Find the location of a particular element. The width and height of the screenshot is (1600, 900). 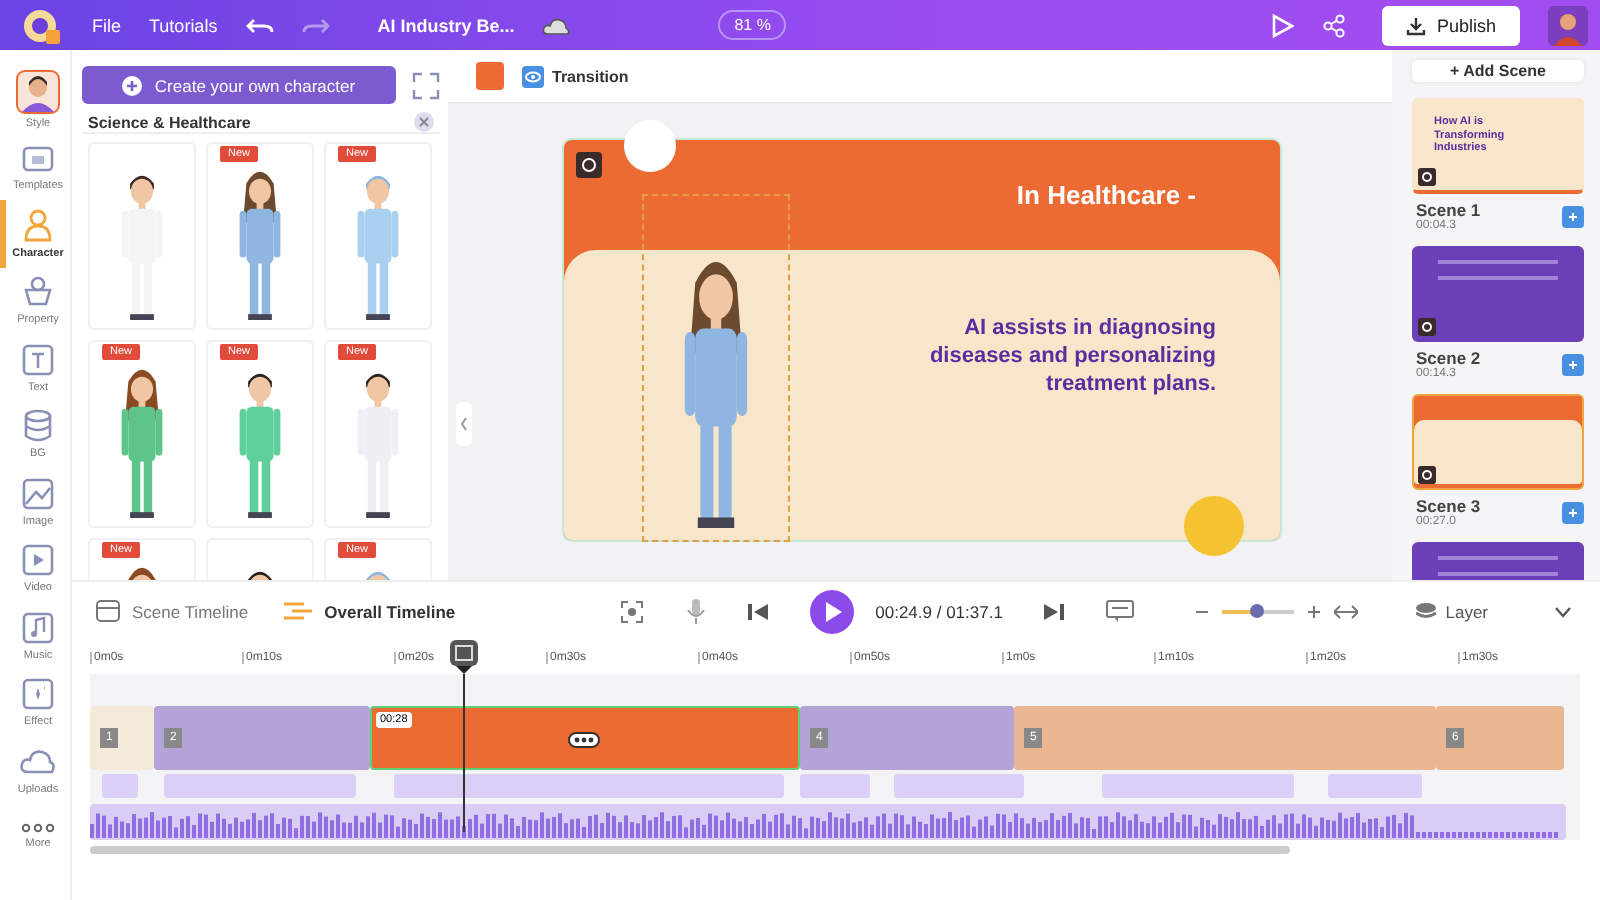

bars-icon is located at coordinates (298, 611).